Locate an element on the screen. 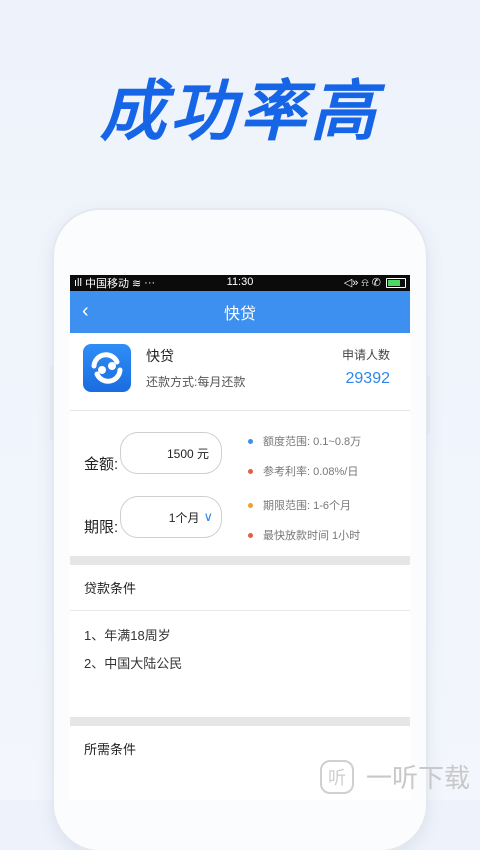  promo-headline: 成功率高 is located at coordinates (240, 111).